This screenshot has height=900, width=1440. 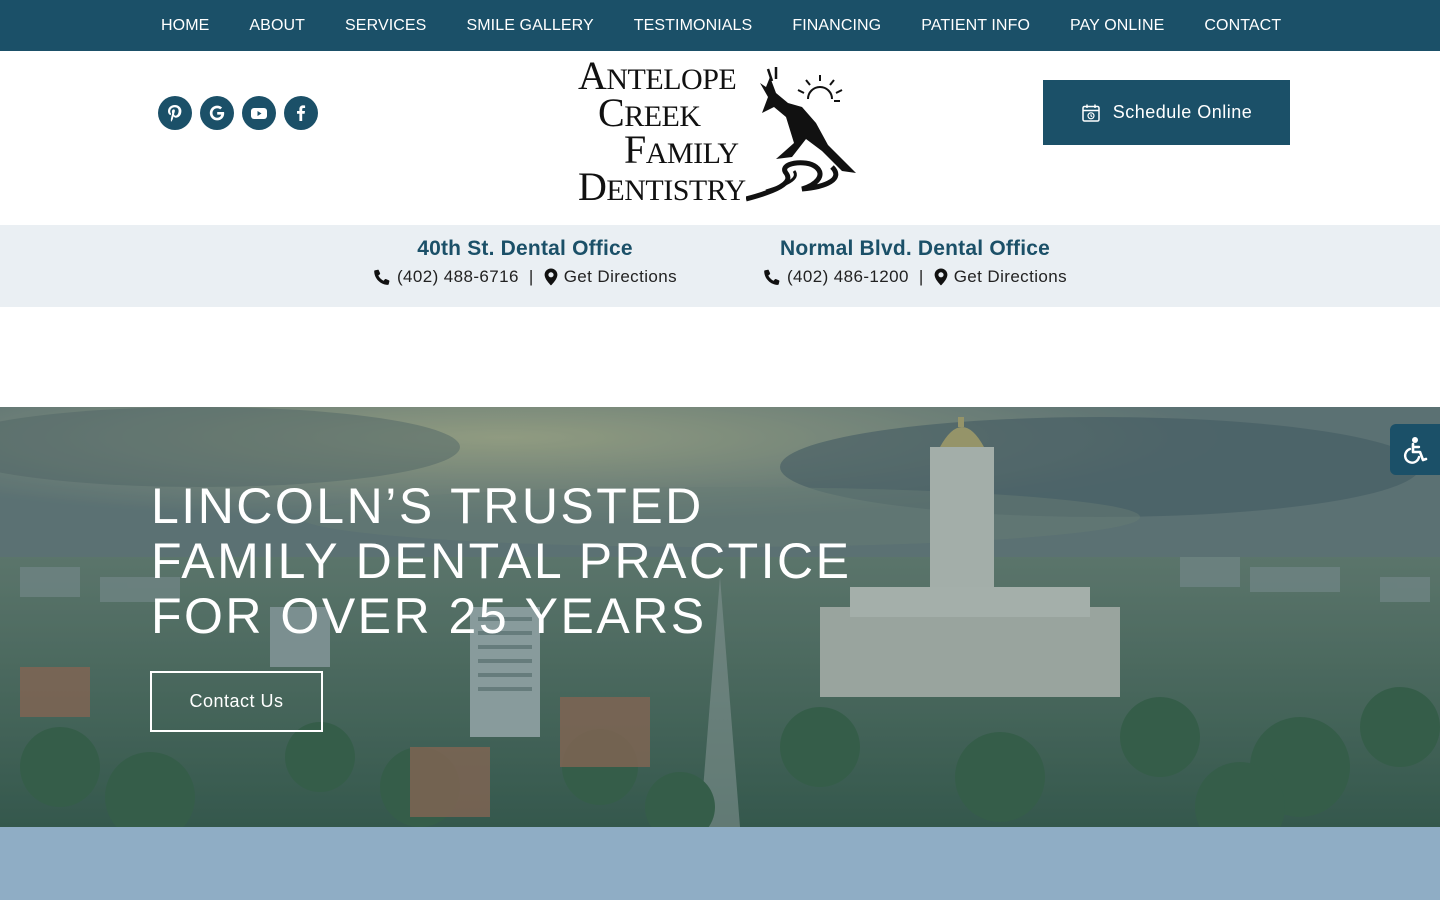 What do you see at coordinates (277, 25) in the screenshot?
I see `nav-item-about: ABOUT` at bounding box center [277, 25].